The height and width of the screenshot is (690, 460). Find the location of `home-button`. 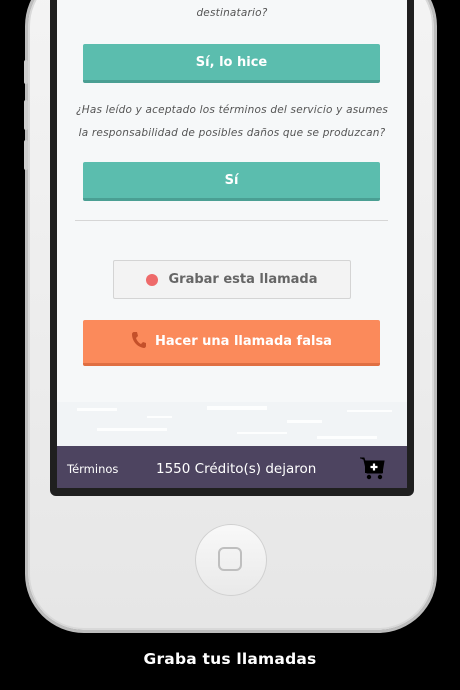

home-button is located at coordinates (231, 560).